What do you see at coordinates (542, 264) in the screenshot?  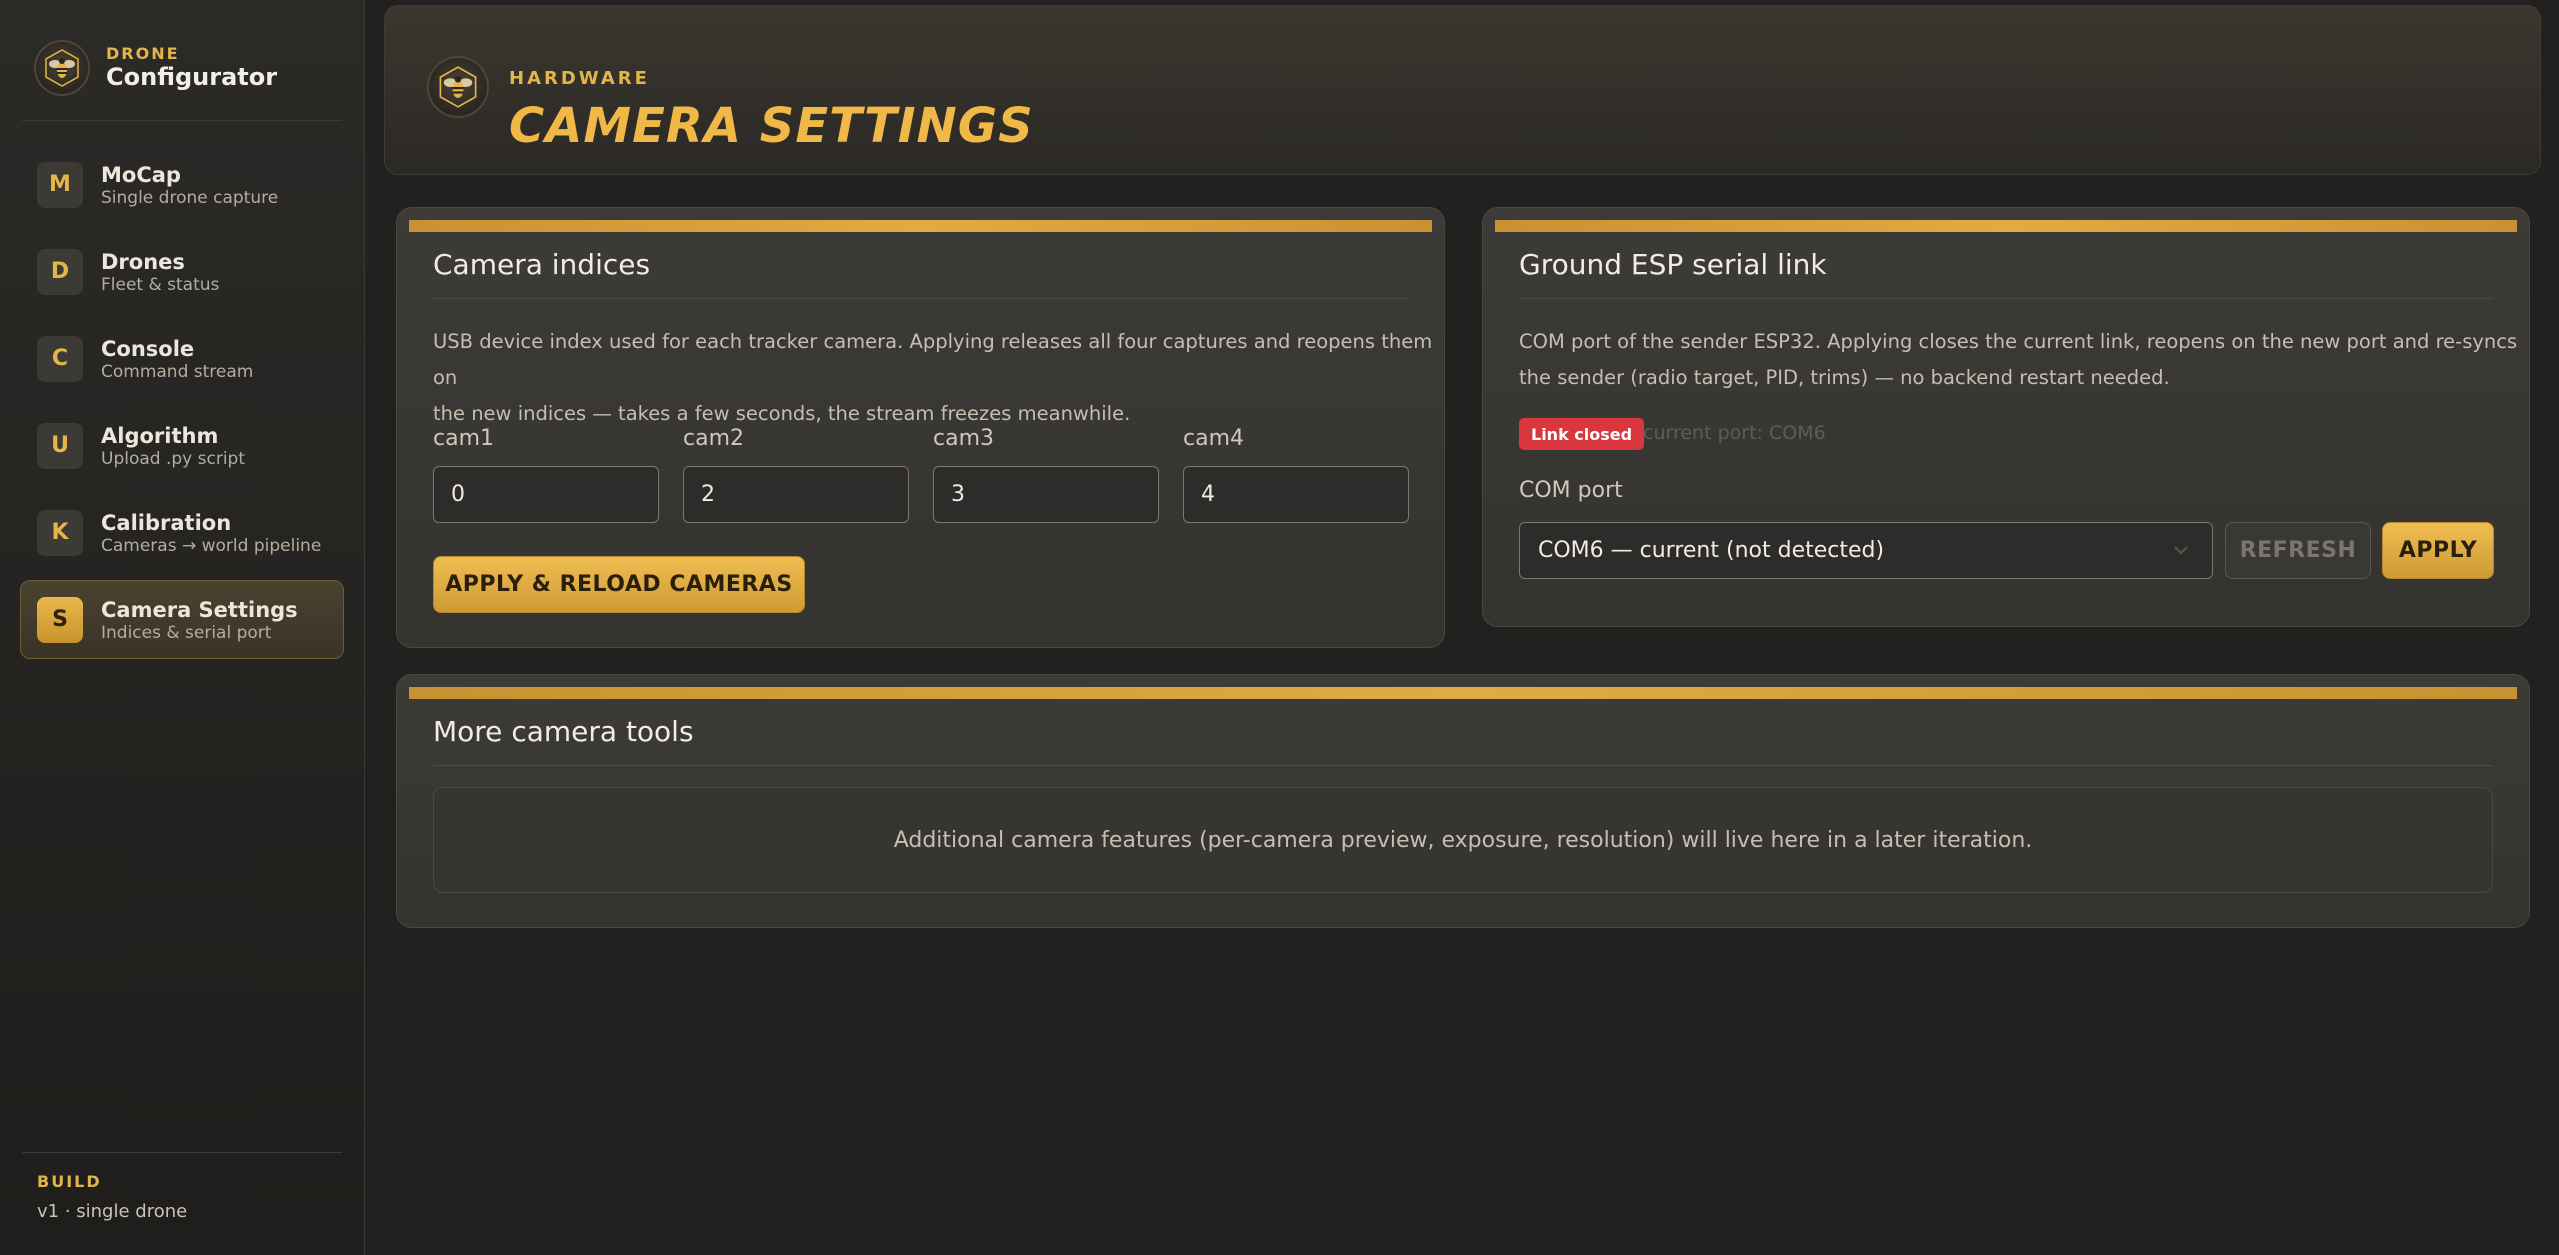 I see `card-title: Camera indices` at bounding box center [542, 264].